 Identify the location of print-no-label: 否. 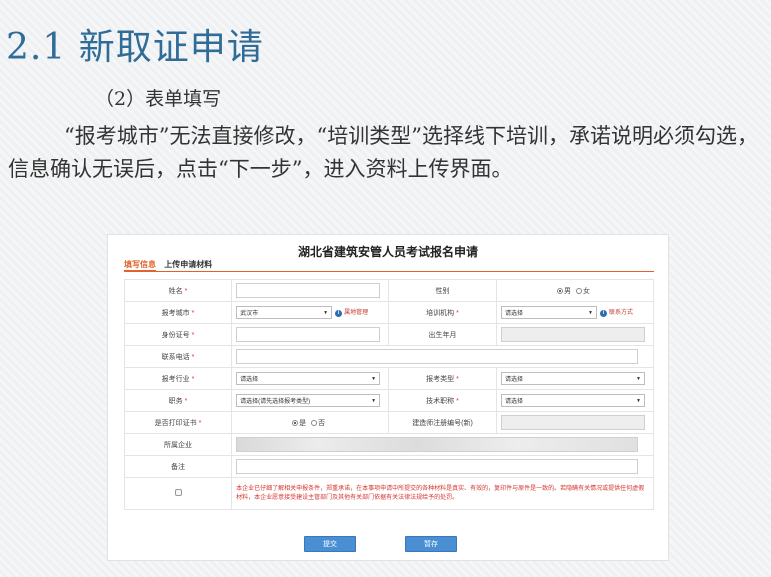
(322, 423).